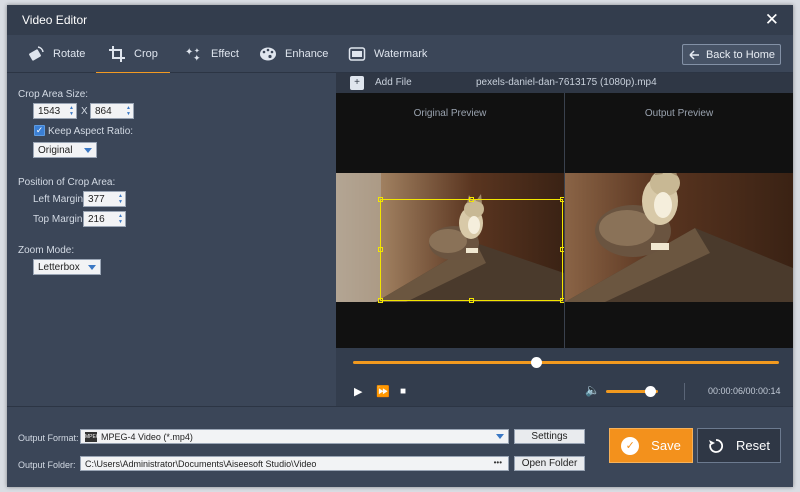 The width and height of the screenshot is (800, 492). Describe the element at coordinates (357, 83) in the screenshot. I see `add-file-icon: +` at that location.